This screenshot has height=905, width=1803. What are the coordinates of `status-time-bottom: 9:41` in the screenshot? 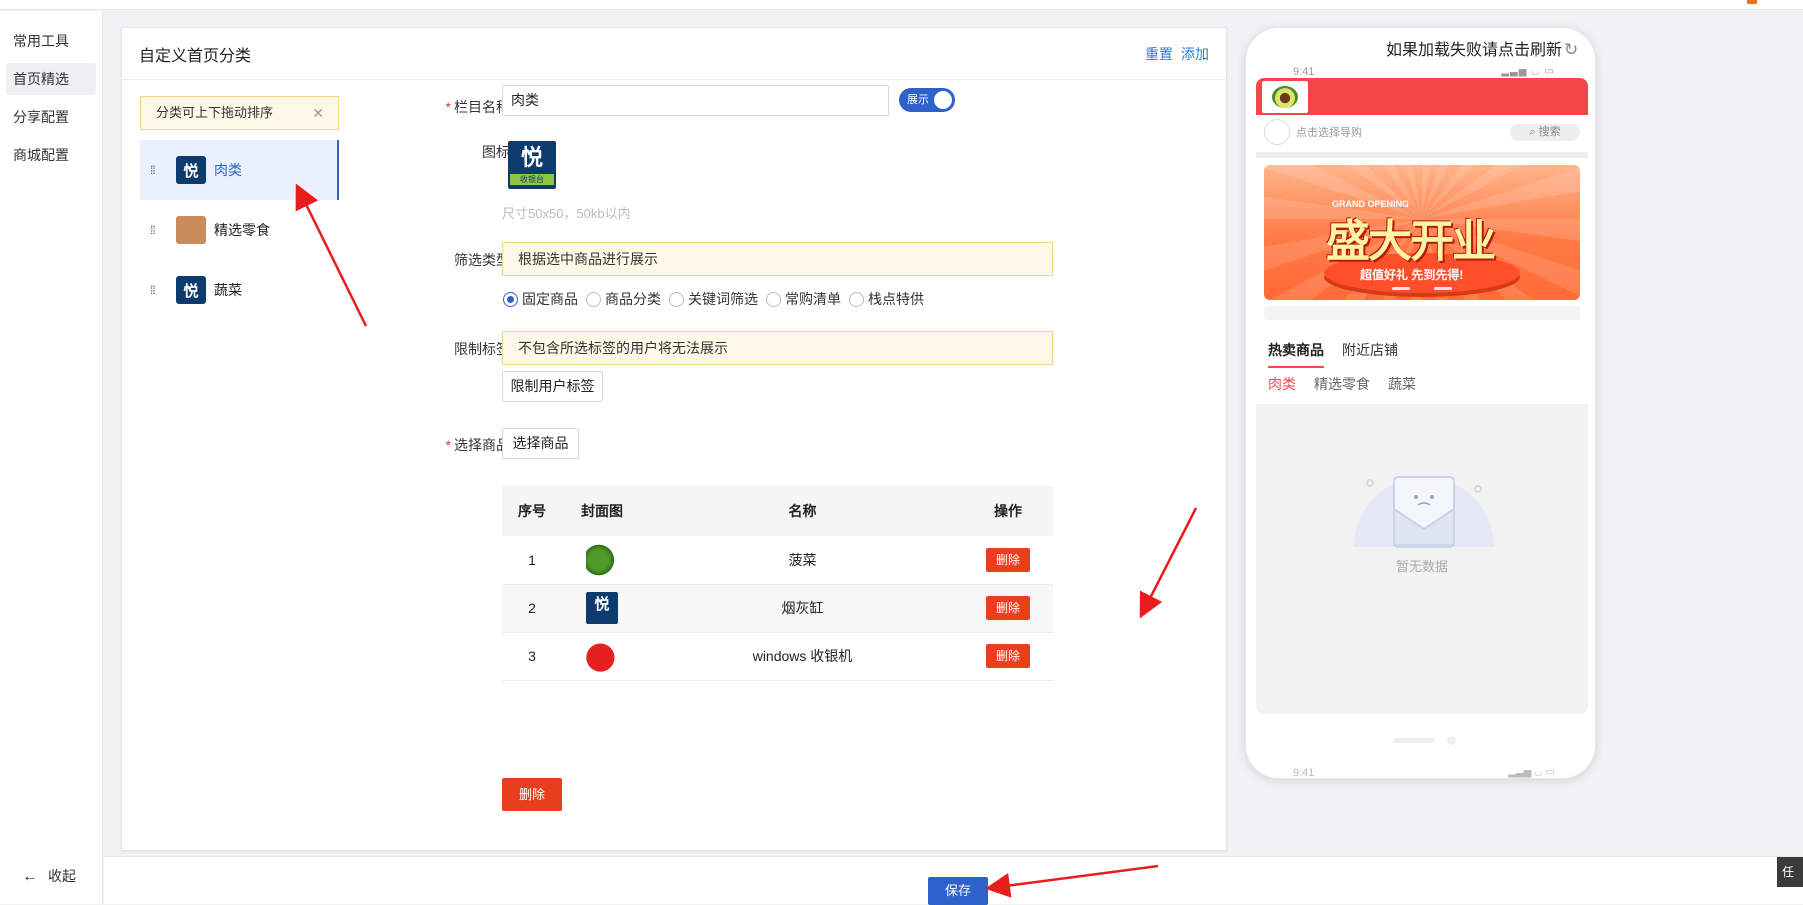 It's located at (1304, 773).